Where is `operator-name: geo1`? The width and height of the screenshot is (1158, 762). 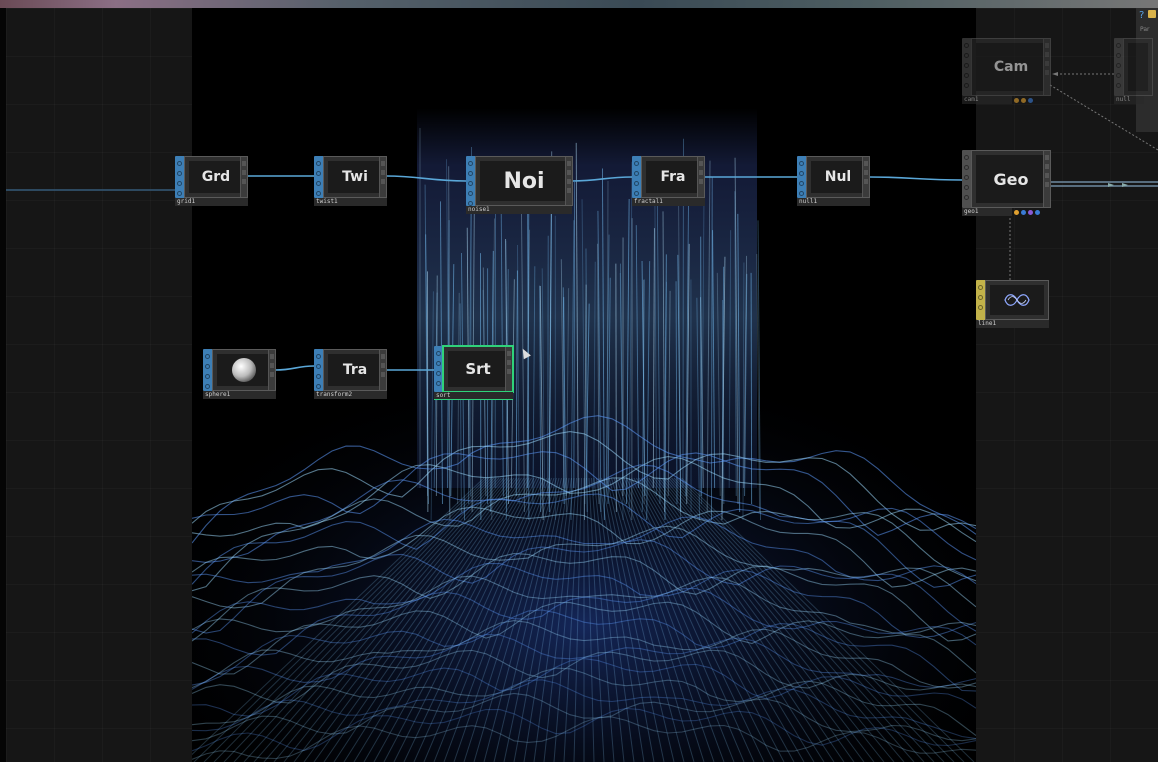
operator-name: geo1 is located at coordinates (987, 212).